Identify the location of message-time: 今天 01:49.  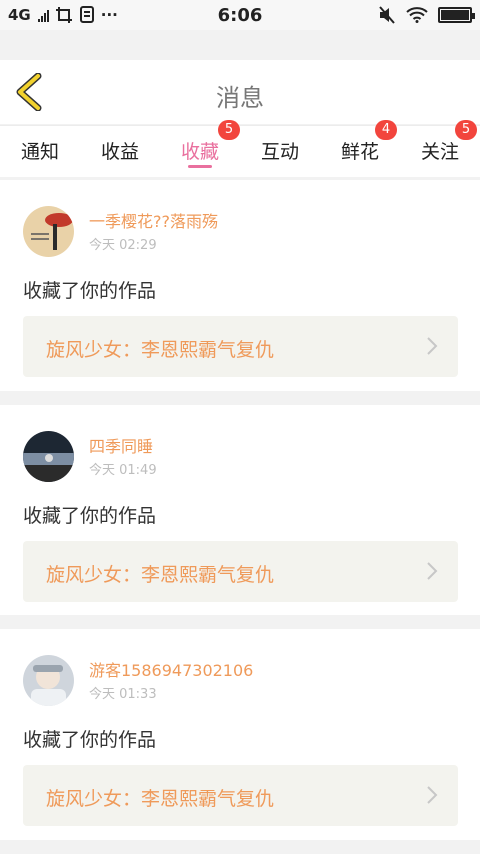
(123, 470).